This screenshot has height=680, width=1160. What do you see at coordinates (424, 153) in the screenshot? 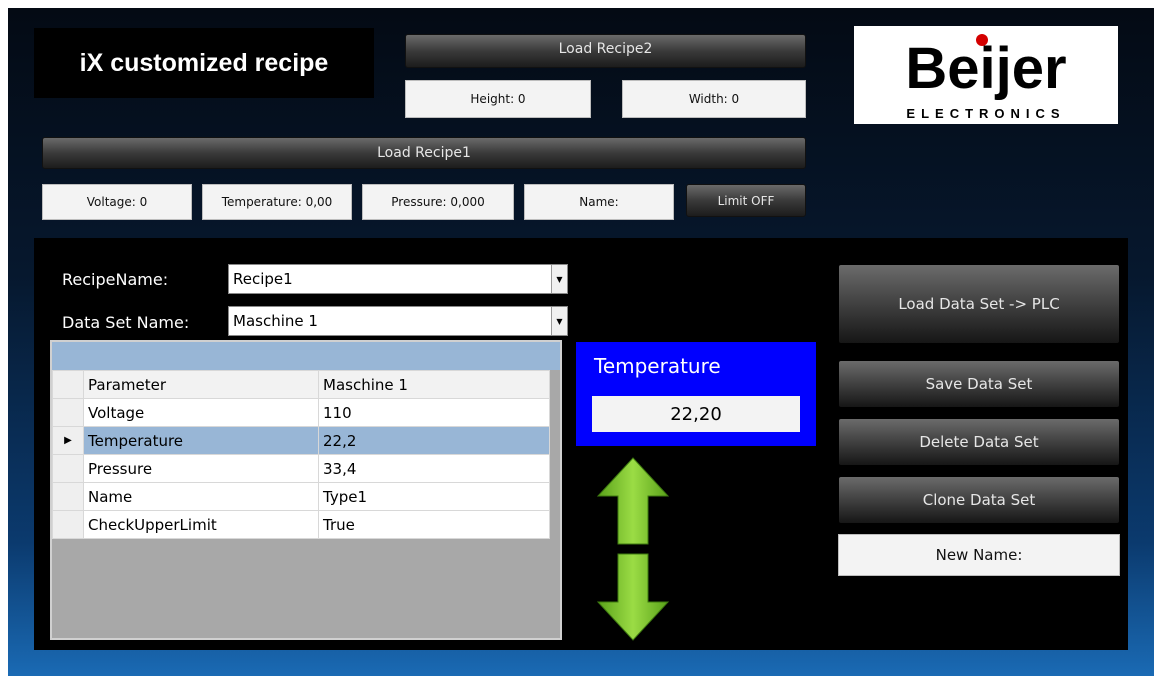
I see `load-recipe1-button: Load Recipe1` at bounding box center [424, 153].